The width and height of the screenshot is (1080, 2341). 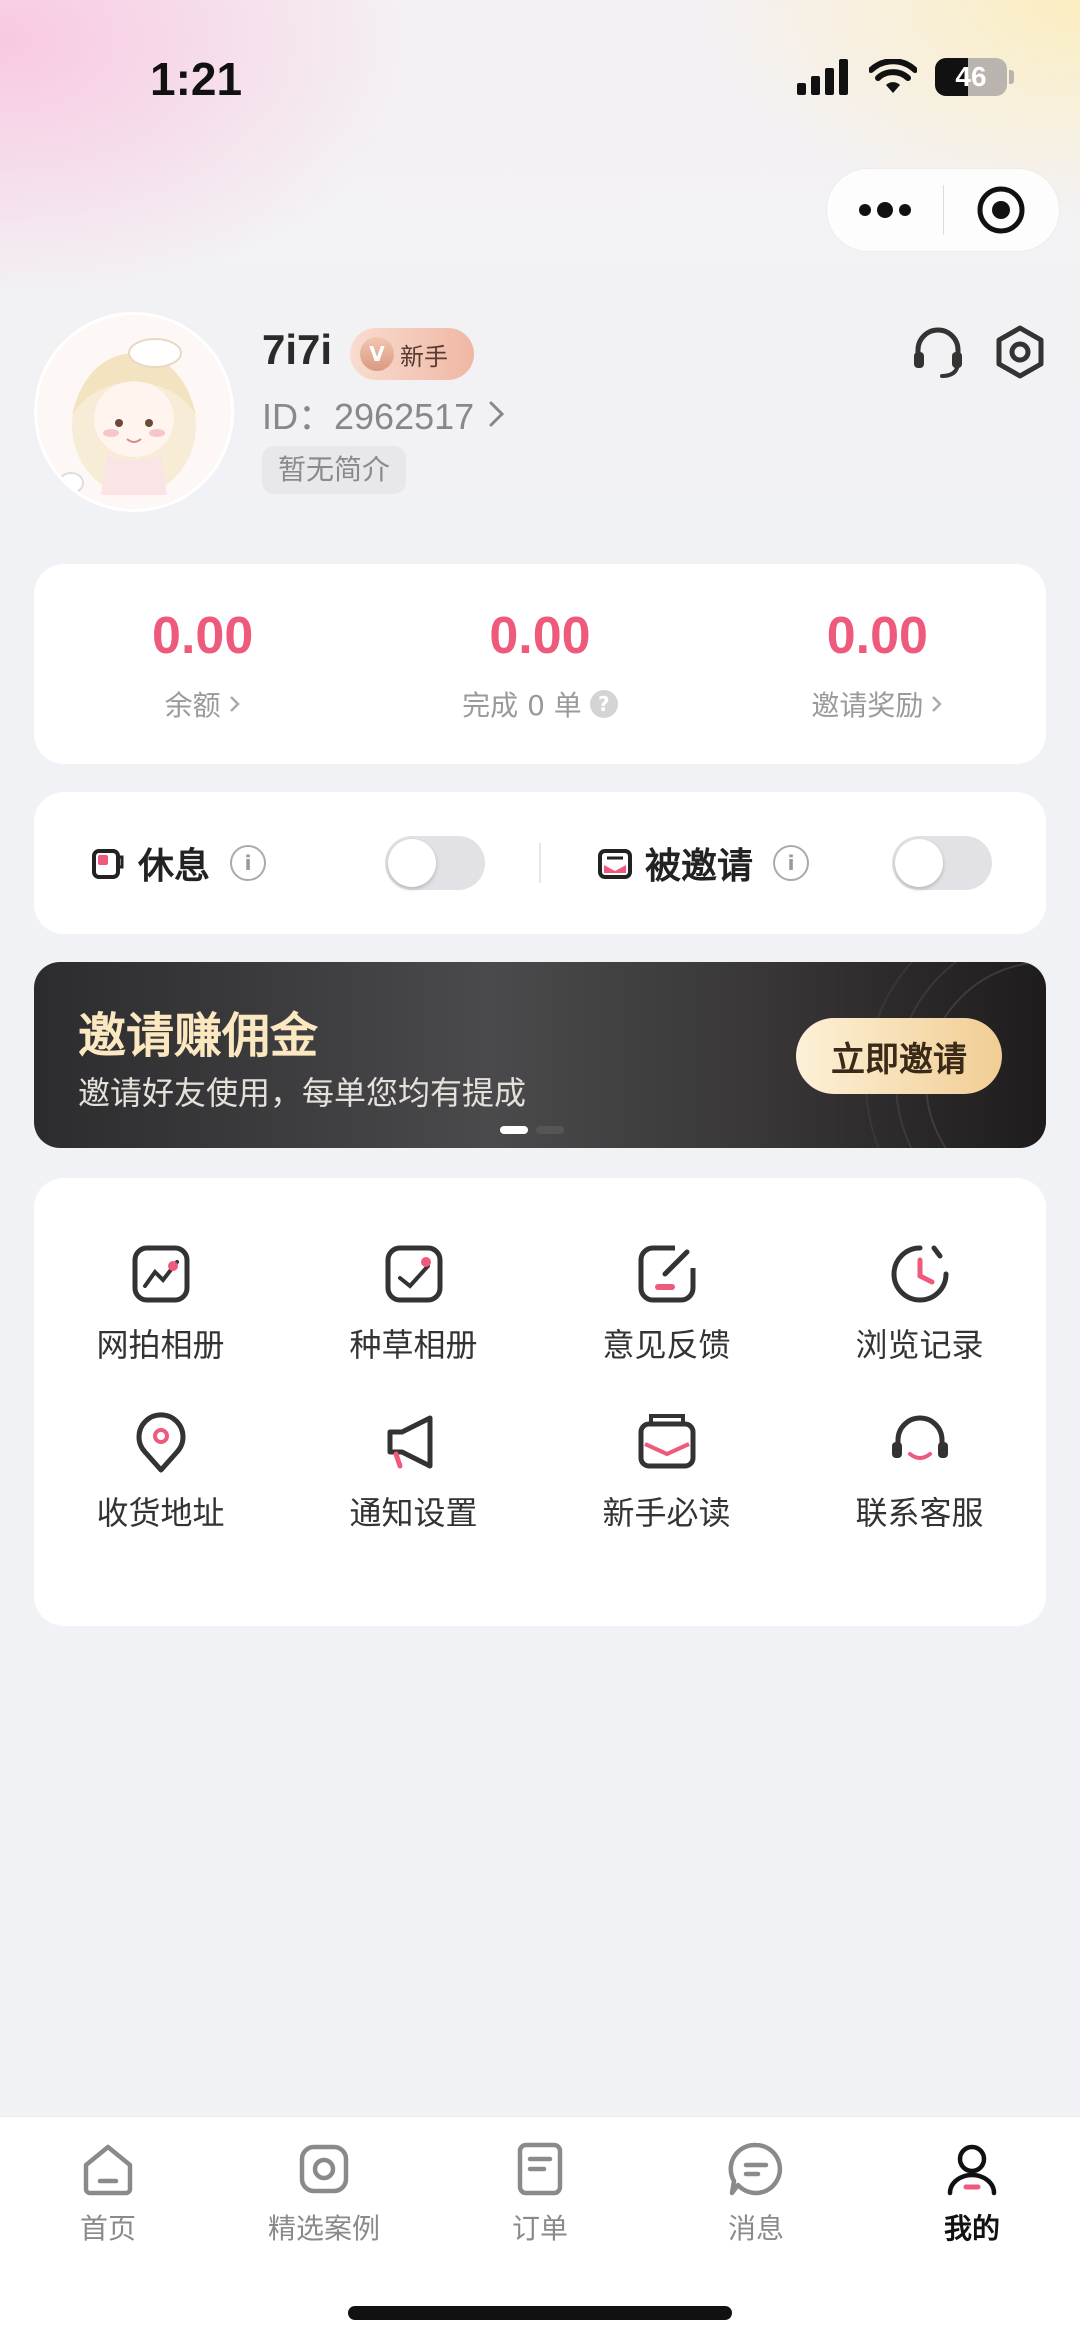 I want to click on menu-item-notifications: 通知设置, so click(x=413, y=1472).